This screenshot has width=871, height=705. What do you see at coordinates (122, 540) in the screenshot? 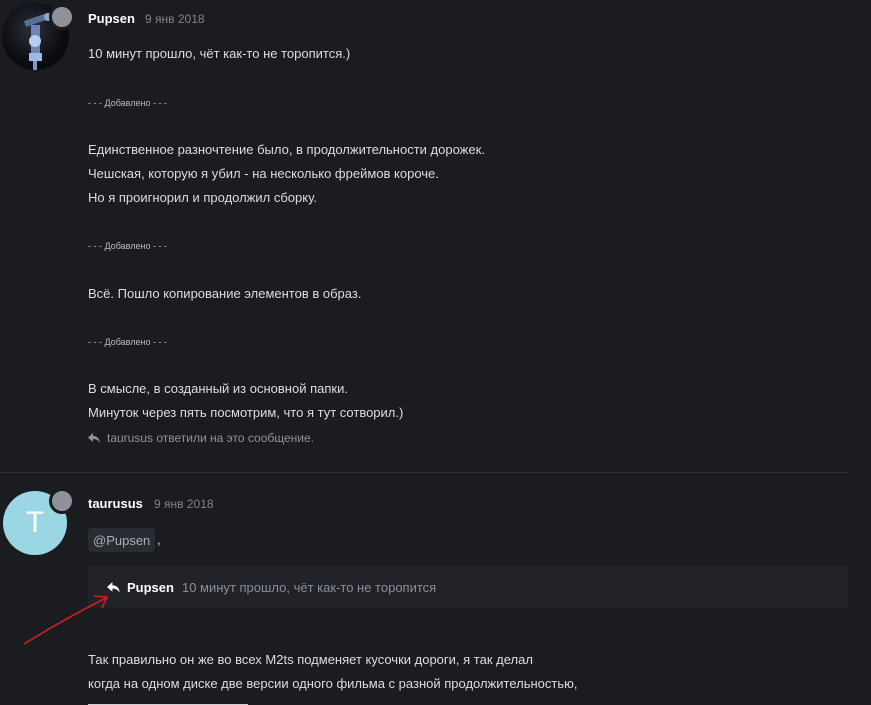
I see `user-mention: @Pupsen` at bounding box center [122, 540].